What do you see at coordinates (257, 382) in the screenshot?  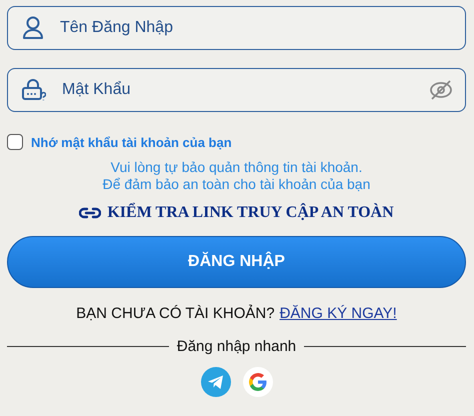 I see `google-button` at bounding box center [257, 382].